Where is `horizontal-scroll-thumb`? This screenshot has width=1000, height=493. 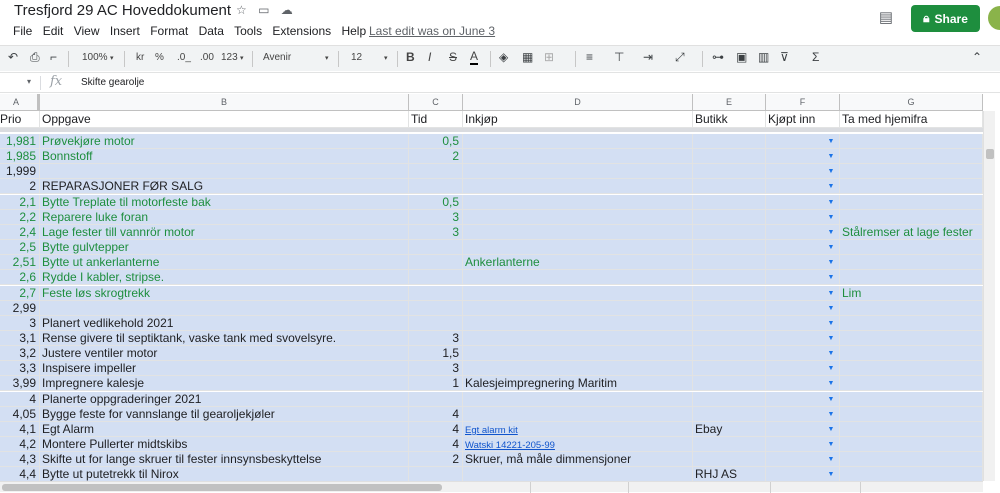 horizontal-scroll-thumb is located at coordinates (222, 487).